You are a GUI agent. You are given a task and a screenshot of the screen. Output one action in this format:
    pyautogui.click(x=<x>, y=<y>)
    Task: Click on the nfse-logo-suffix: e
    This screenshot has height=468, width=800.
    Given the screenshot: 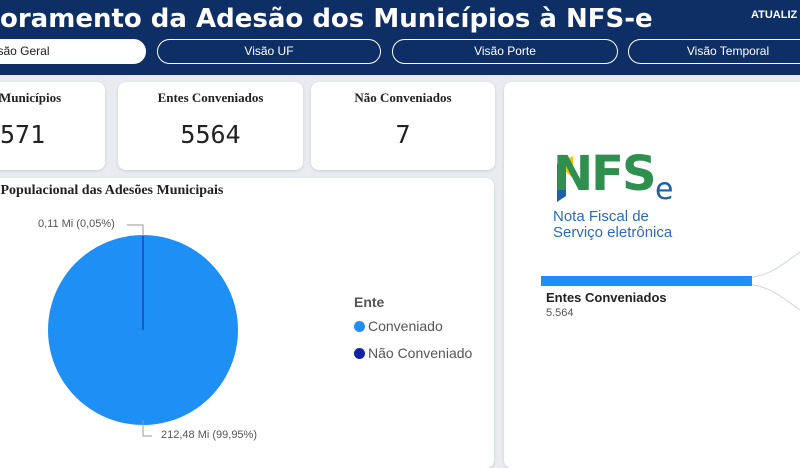 What is the action you would take?
    pyautogui.click(x=664, y=189)
    